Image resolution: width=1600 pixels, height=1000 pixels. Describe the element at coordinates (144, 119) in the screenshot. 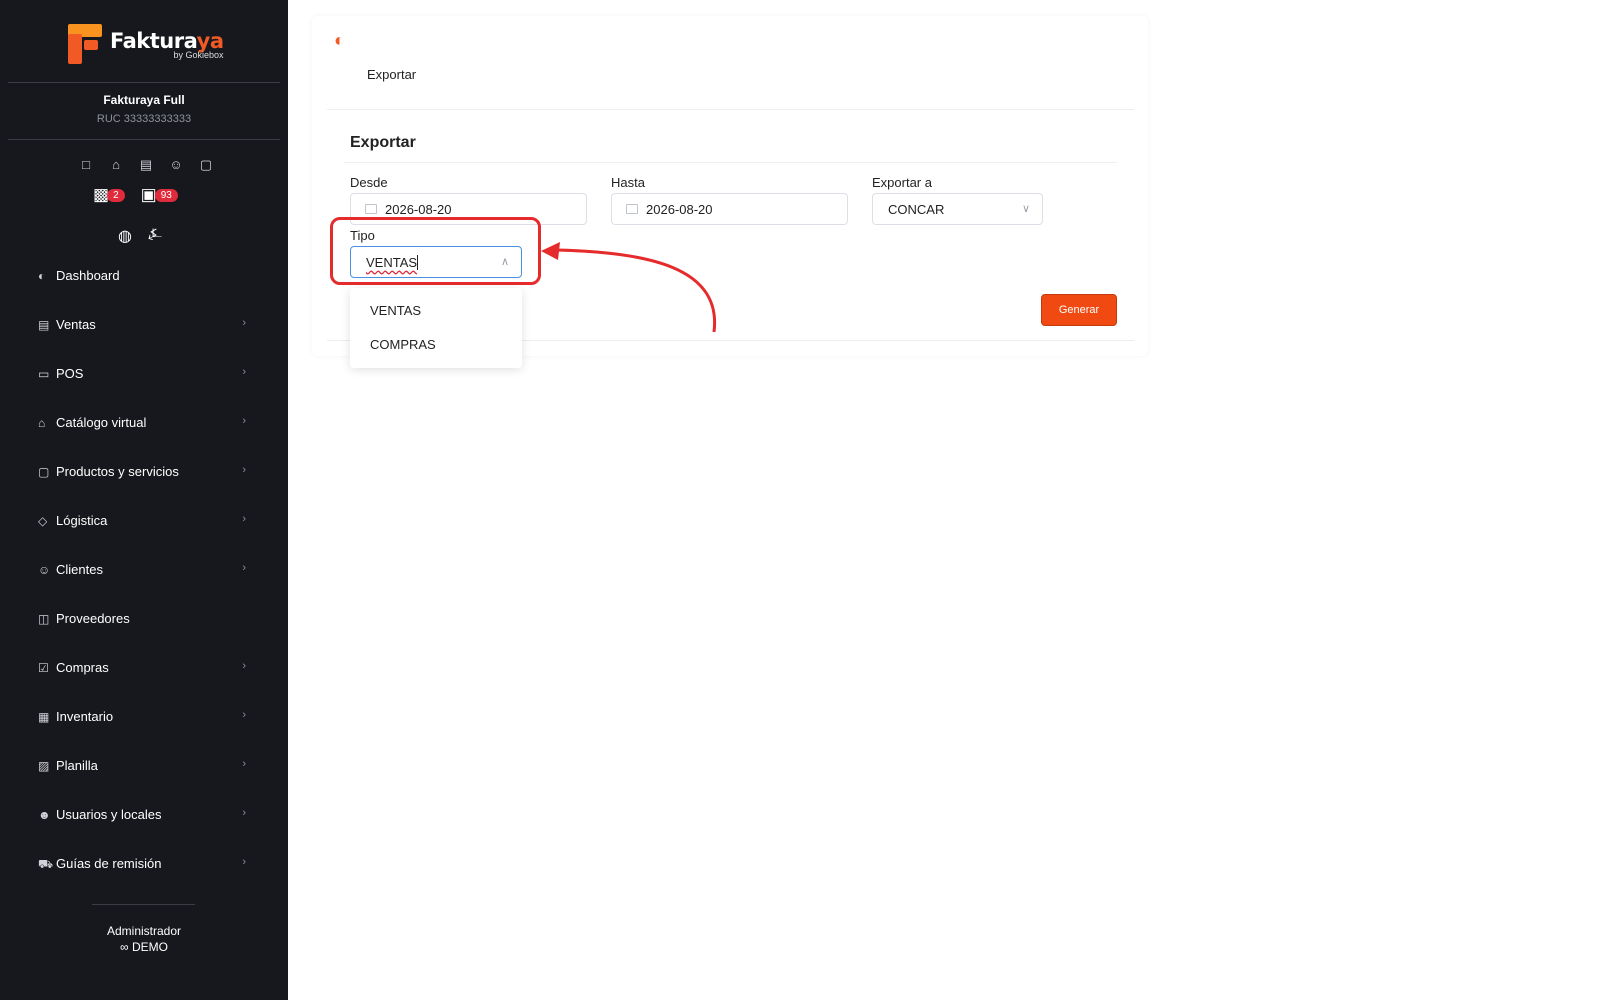

I see `company-ruc: RUC 33333333333` at that location.